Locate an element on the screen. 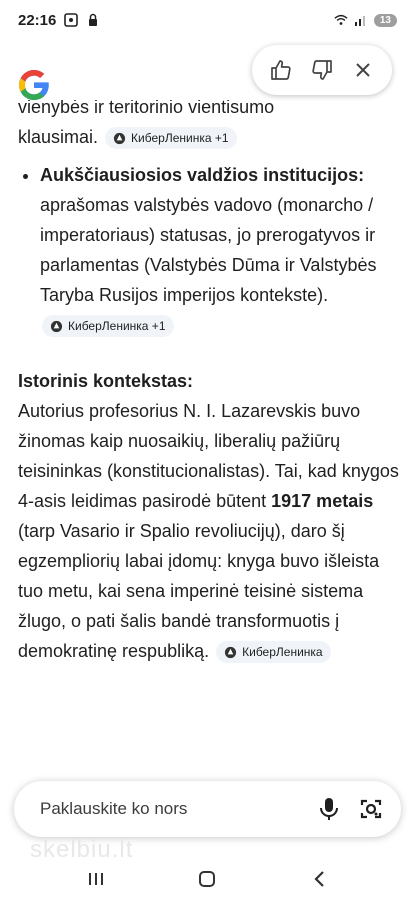 The width and height of the screenshot is (415, 900). voice-search-button is located at coordinates (329, 809).